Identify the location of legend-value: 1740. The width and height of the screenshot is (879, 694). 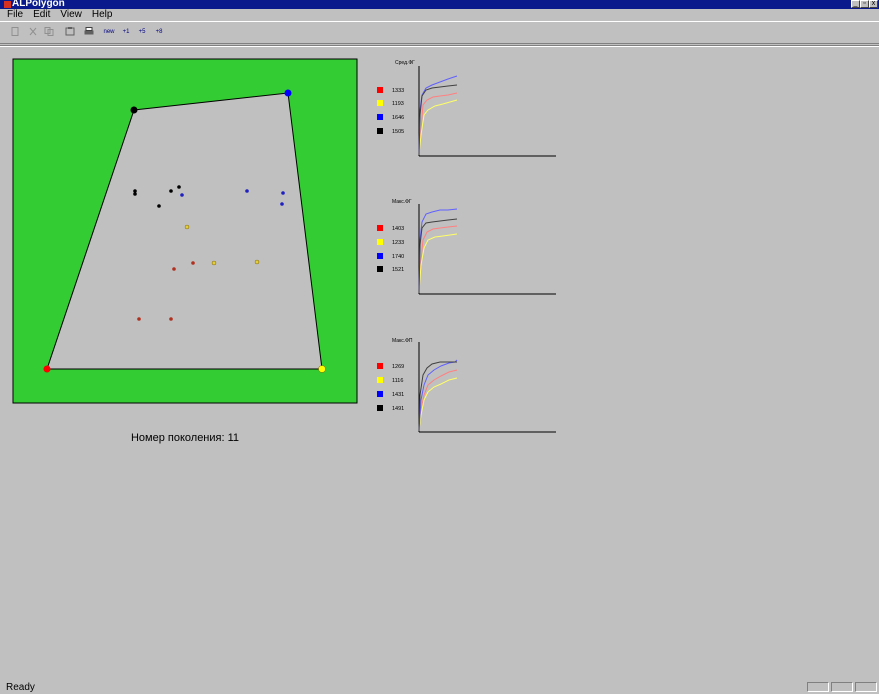
(398, 257).